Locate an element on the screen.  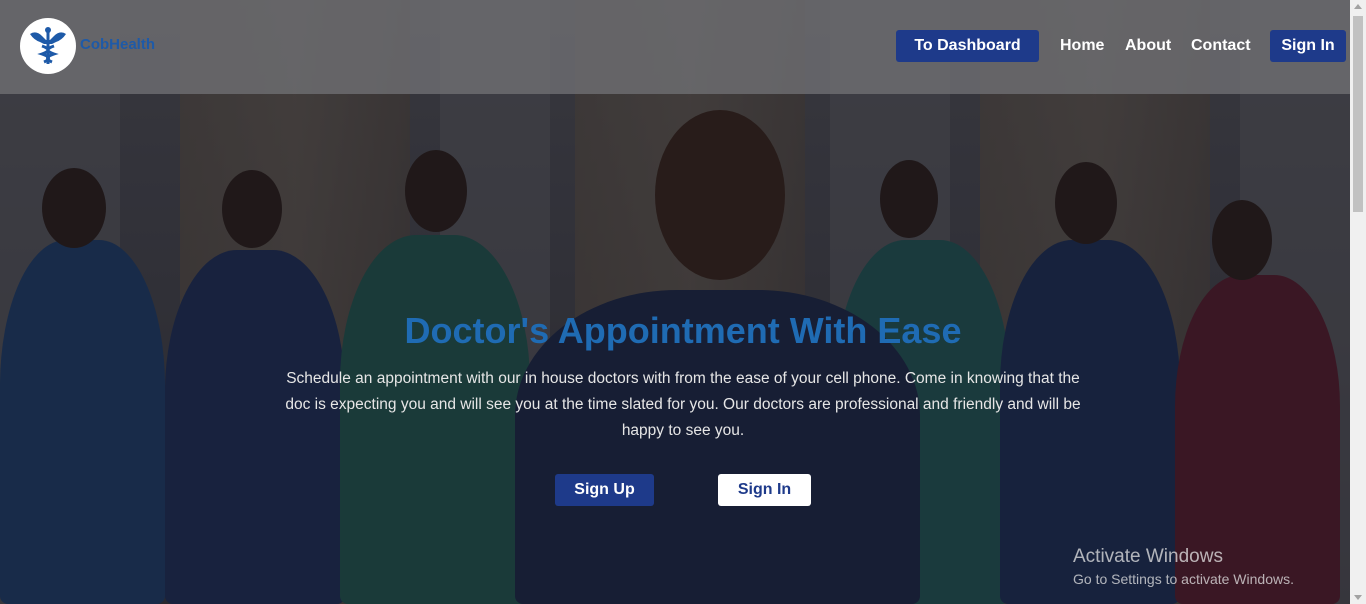
activate-windows-subtitle: Go to Settings to activate Windows. is located at coordinates (1183, 579).